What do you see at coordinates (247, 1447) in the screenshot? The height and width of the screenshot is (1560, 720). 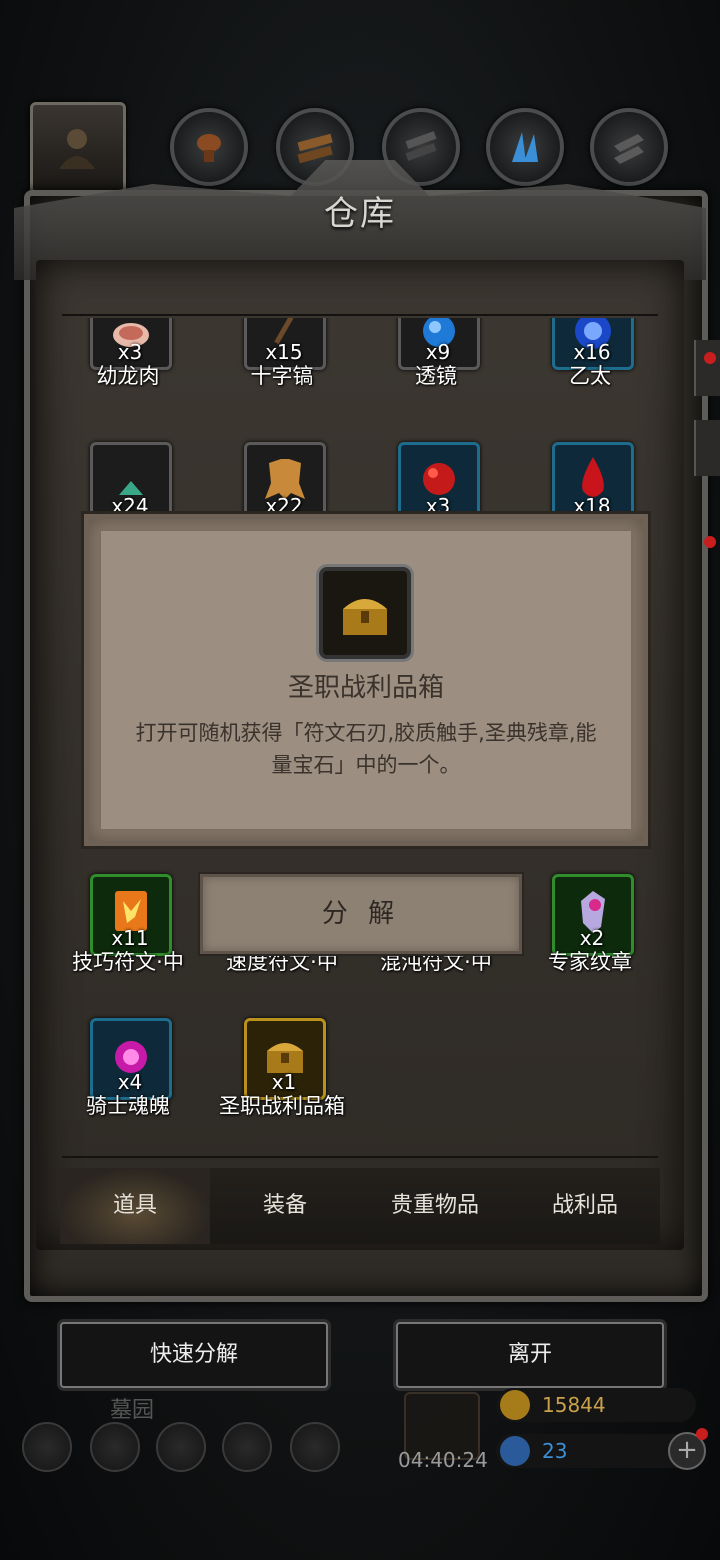 I see `mail-icon` at bounding box center [247, 1447].